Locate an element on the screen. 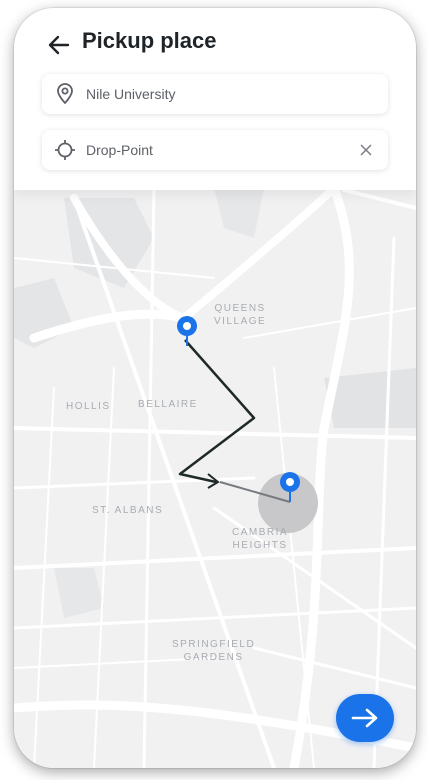  next-button is located at coordinates (365, 718).